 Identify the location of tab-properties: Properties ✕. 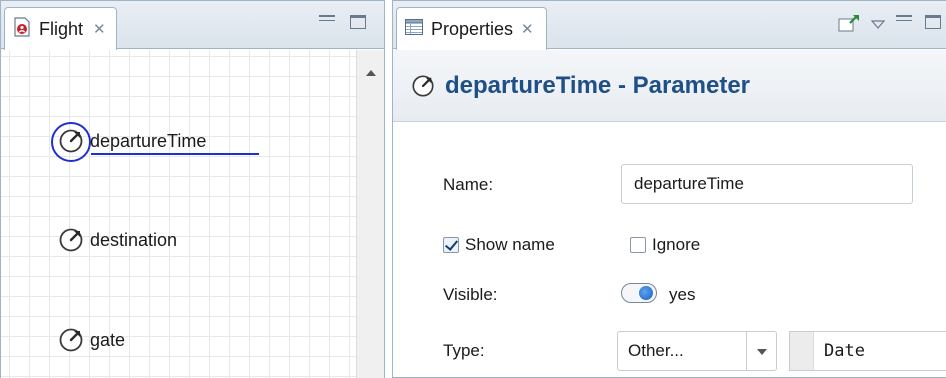
(471, 28).